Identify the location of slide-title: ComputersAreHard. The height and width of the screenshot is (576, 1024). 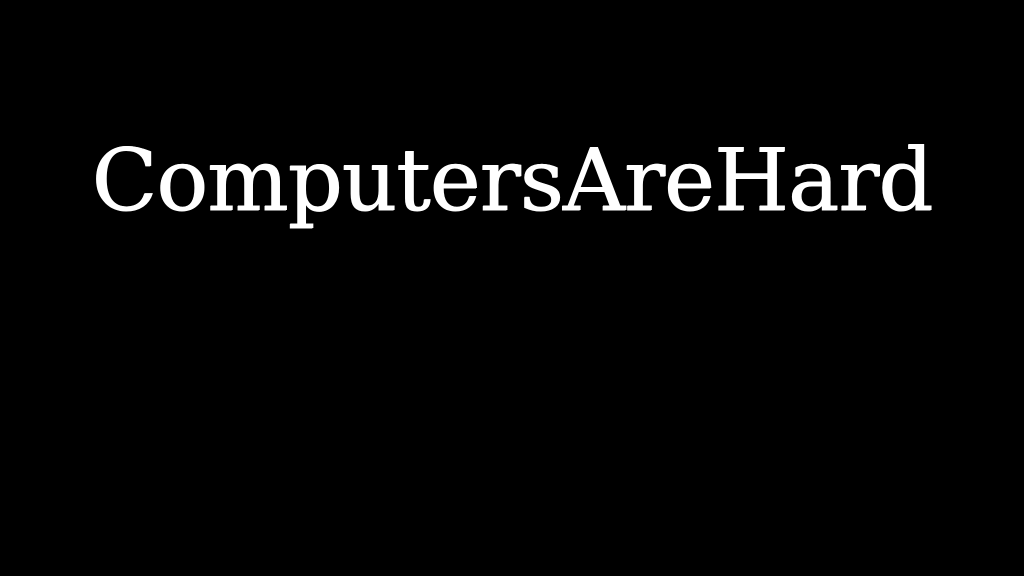
(512, 181).